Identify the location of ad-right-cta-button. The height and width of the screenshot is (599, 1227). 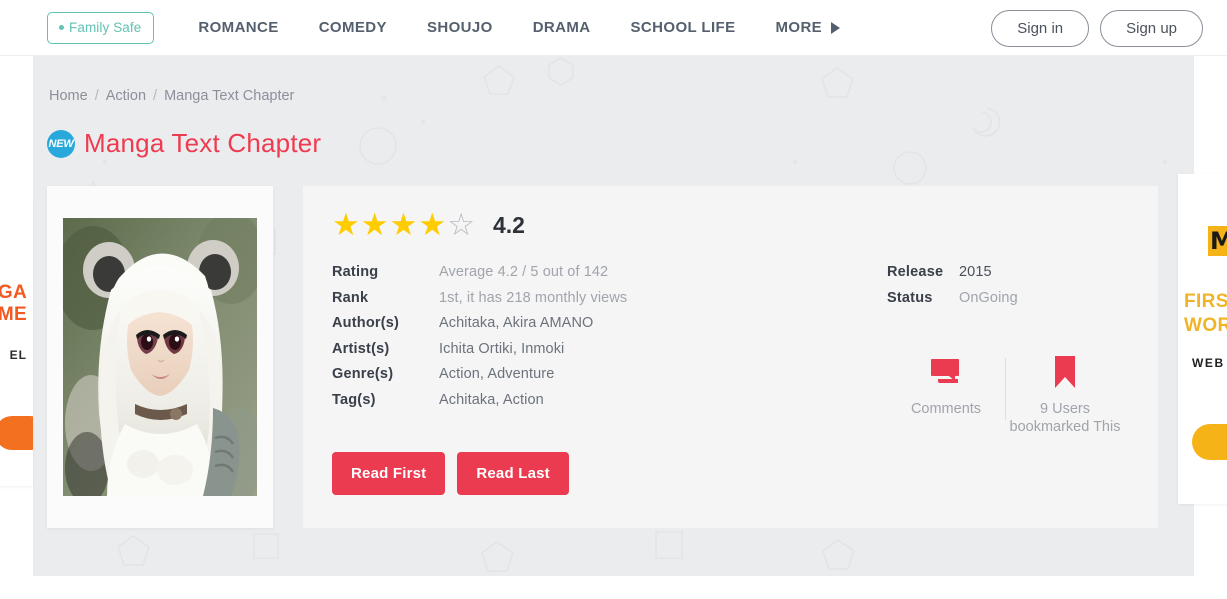
(1209, 442).